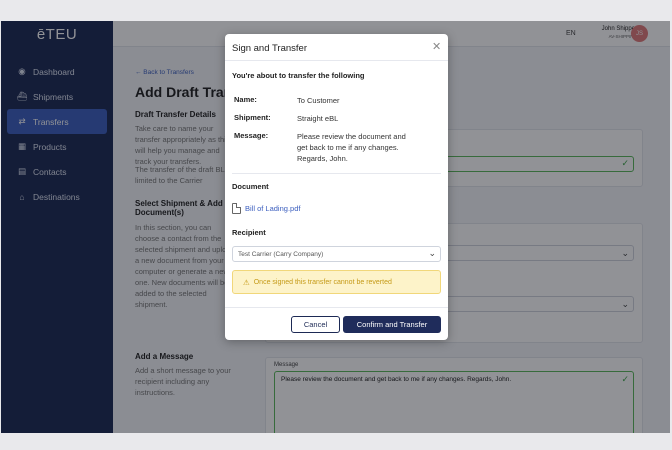 The height and width of the screenshot is (450, 672). Describe the element at coordinates (250, 186) in the screenshot. I see `document-heading: Document` at that location.